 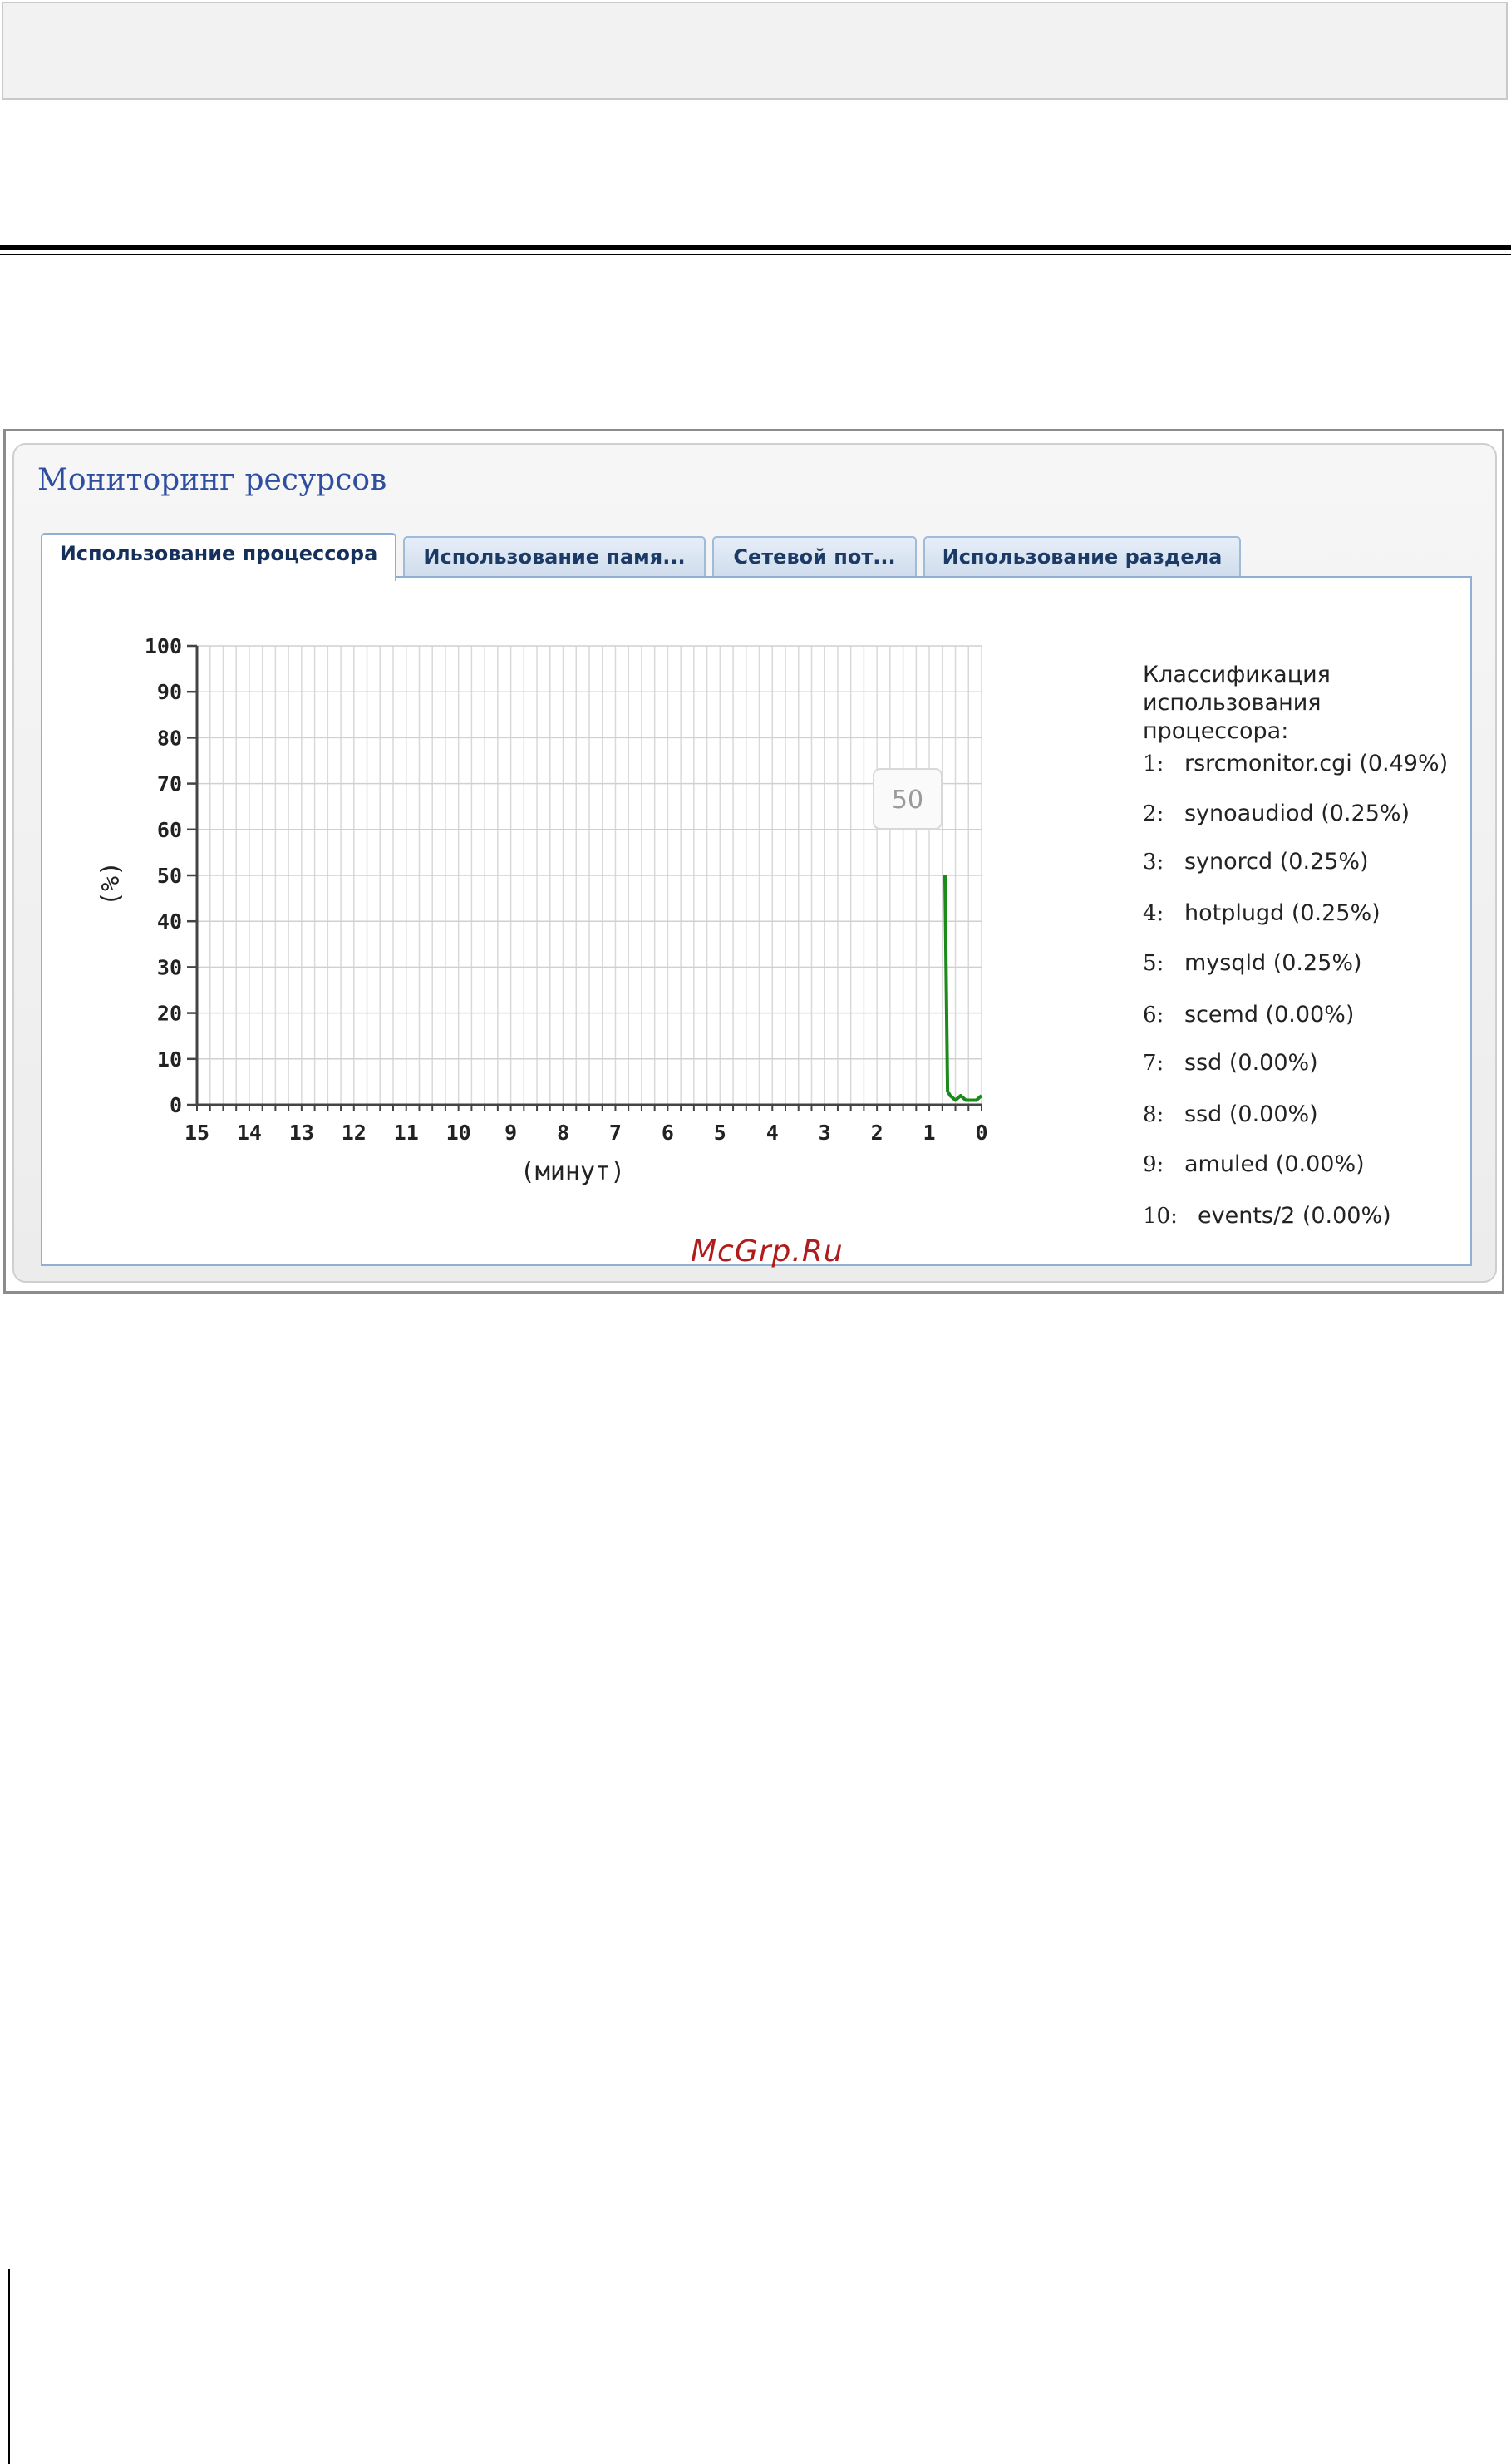 I want to click on x-tick-label: 14, so click(x=249, y=1133).